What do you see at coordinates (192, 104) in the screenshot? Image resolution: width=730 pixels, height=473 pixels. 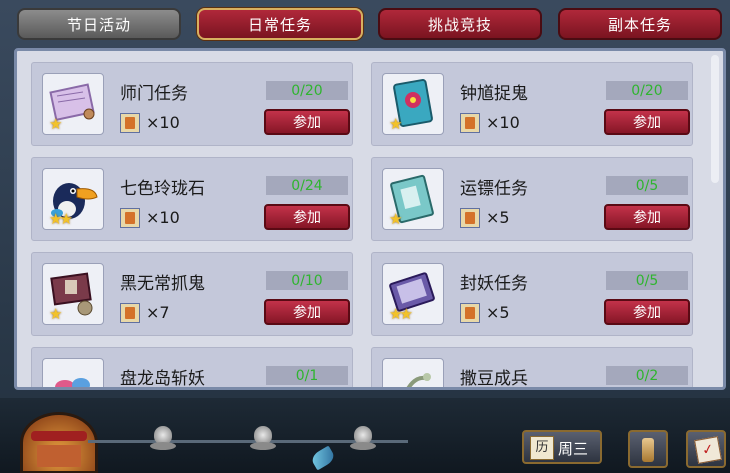 I see `task-card: ★ 师门任务 ×10 0/20 参加` at bounding box center [192, 104].